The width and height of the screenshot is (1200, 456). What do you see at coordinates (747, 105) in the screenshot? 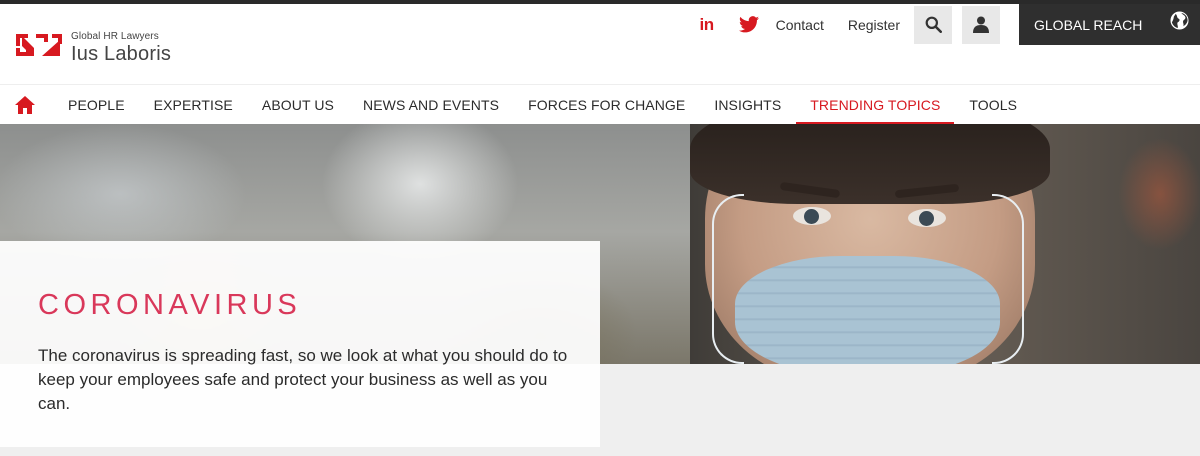
I see `nav-item-insights: INSIGHTS` at bounding box center [747, 105].